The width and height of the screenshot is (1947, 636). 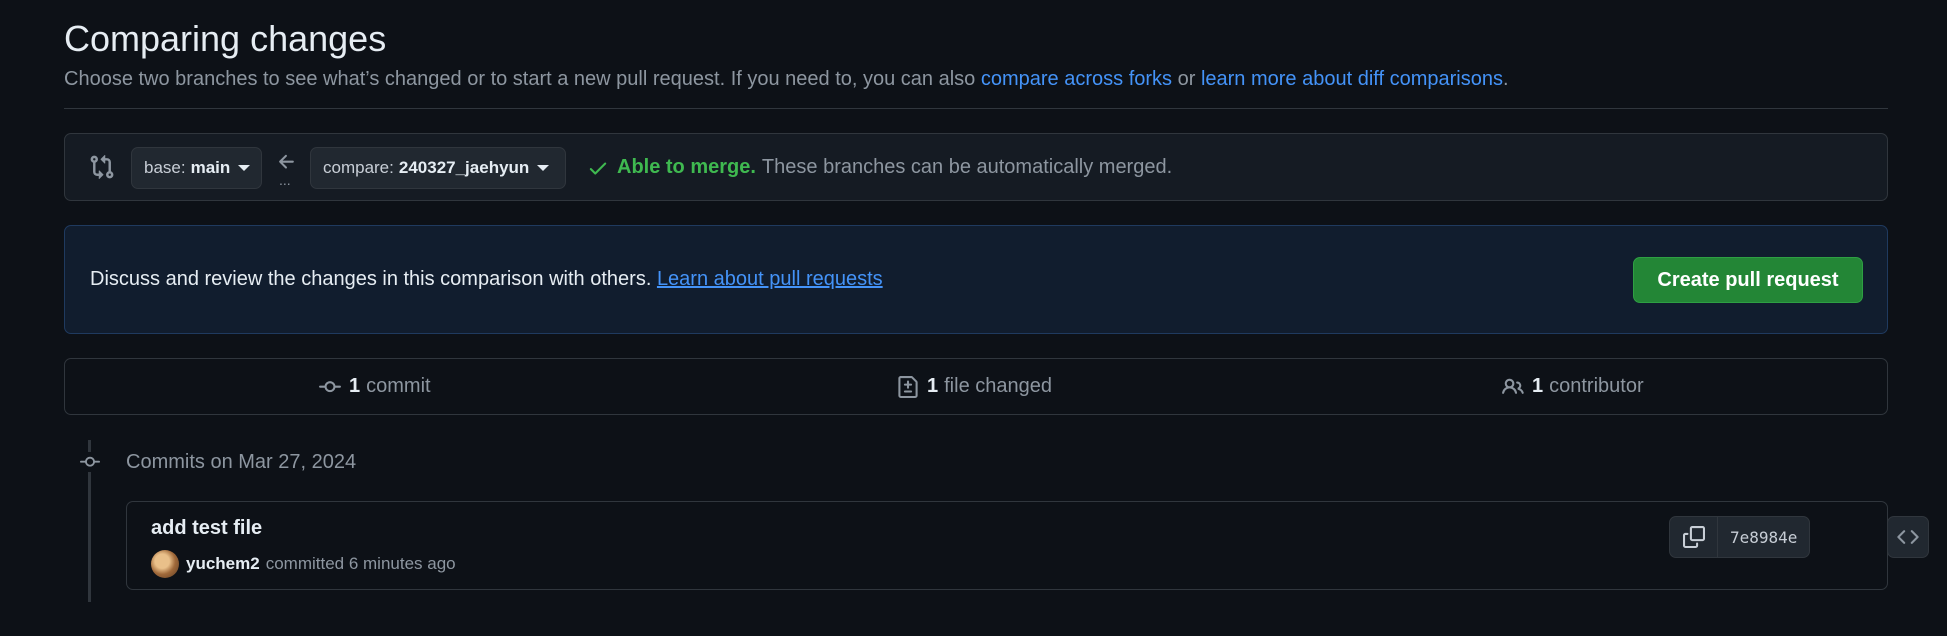 What do you see at coordinates (102, 167) in the screenshot?
I see `git-compare-icon` at bounding box center [102, 167].